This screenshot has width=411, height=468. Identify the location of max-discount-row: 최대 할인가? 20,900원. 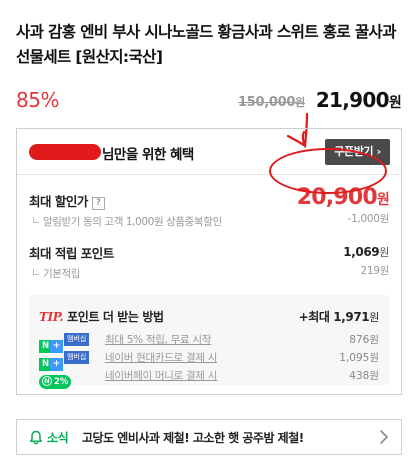
(209, 197).